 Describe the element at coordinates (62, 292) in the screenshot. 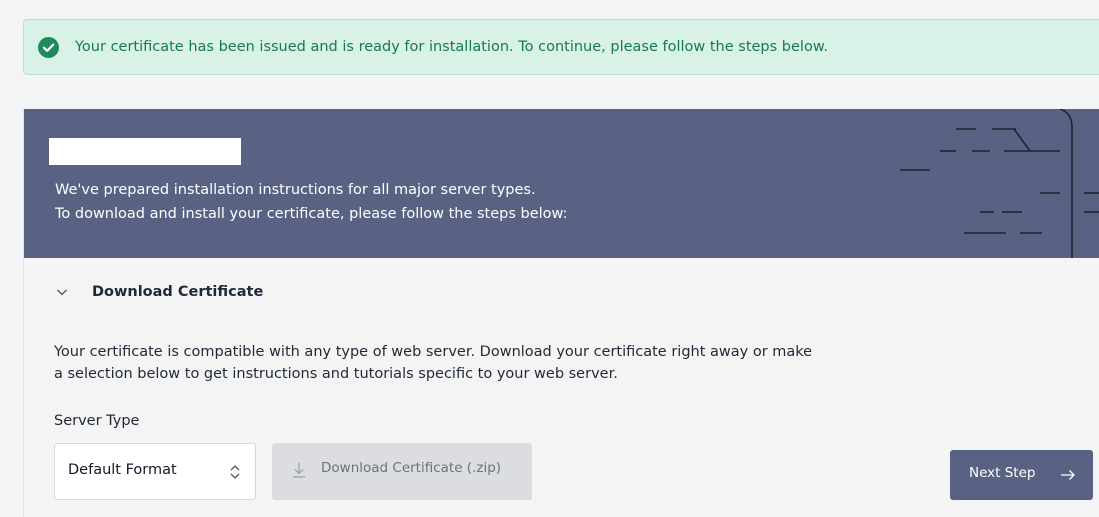

I see `chevron-down-icon` at that location.